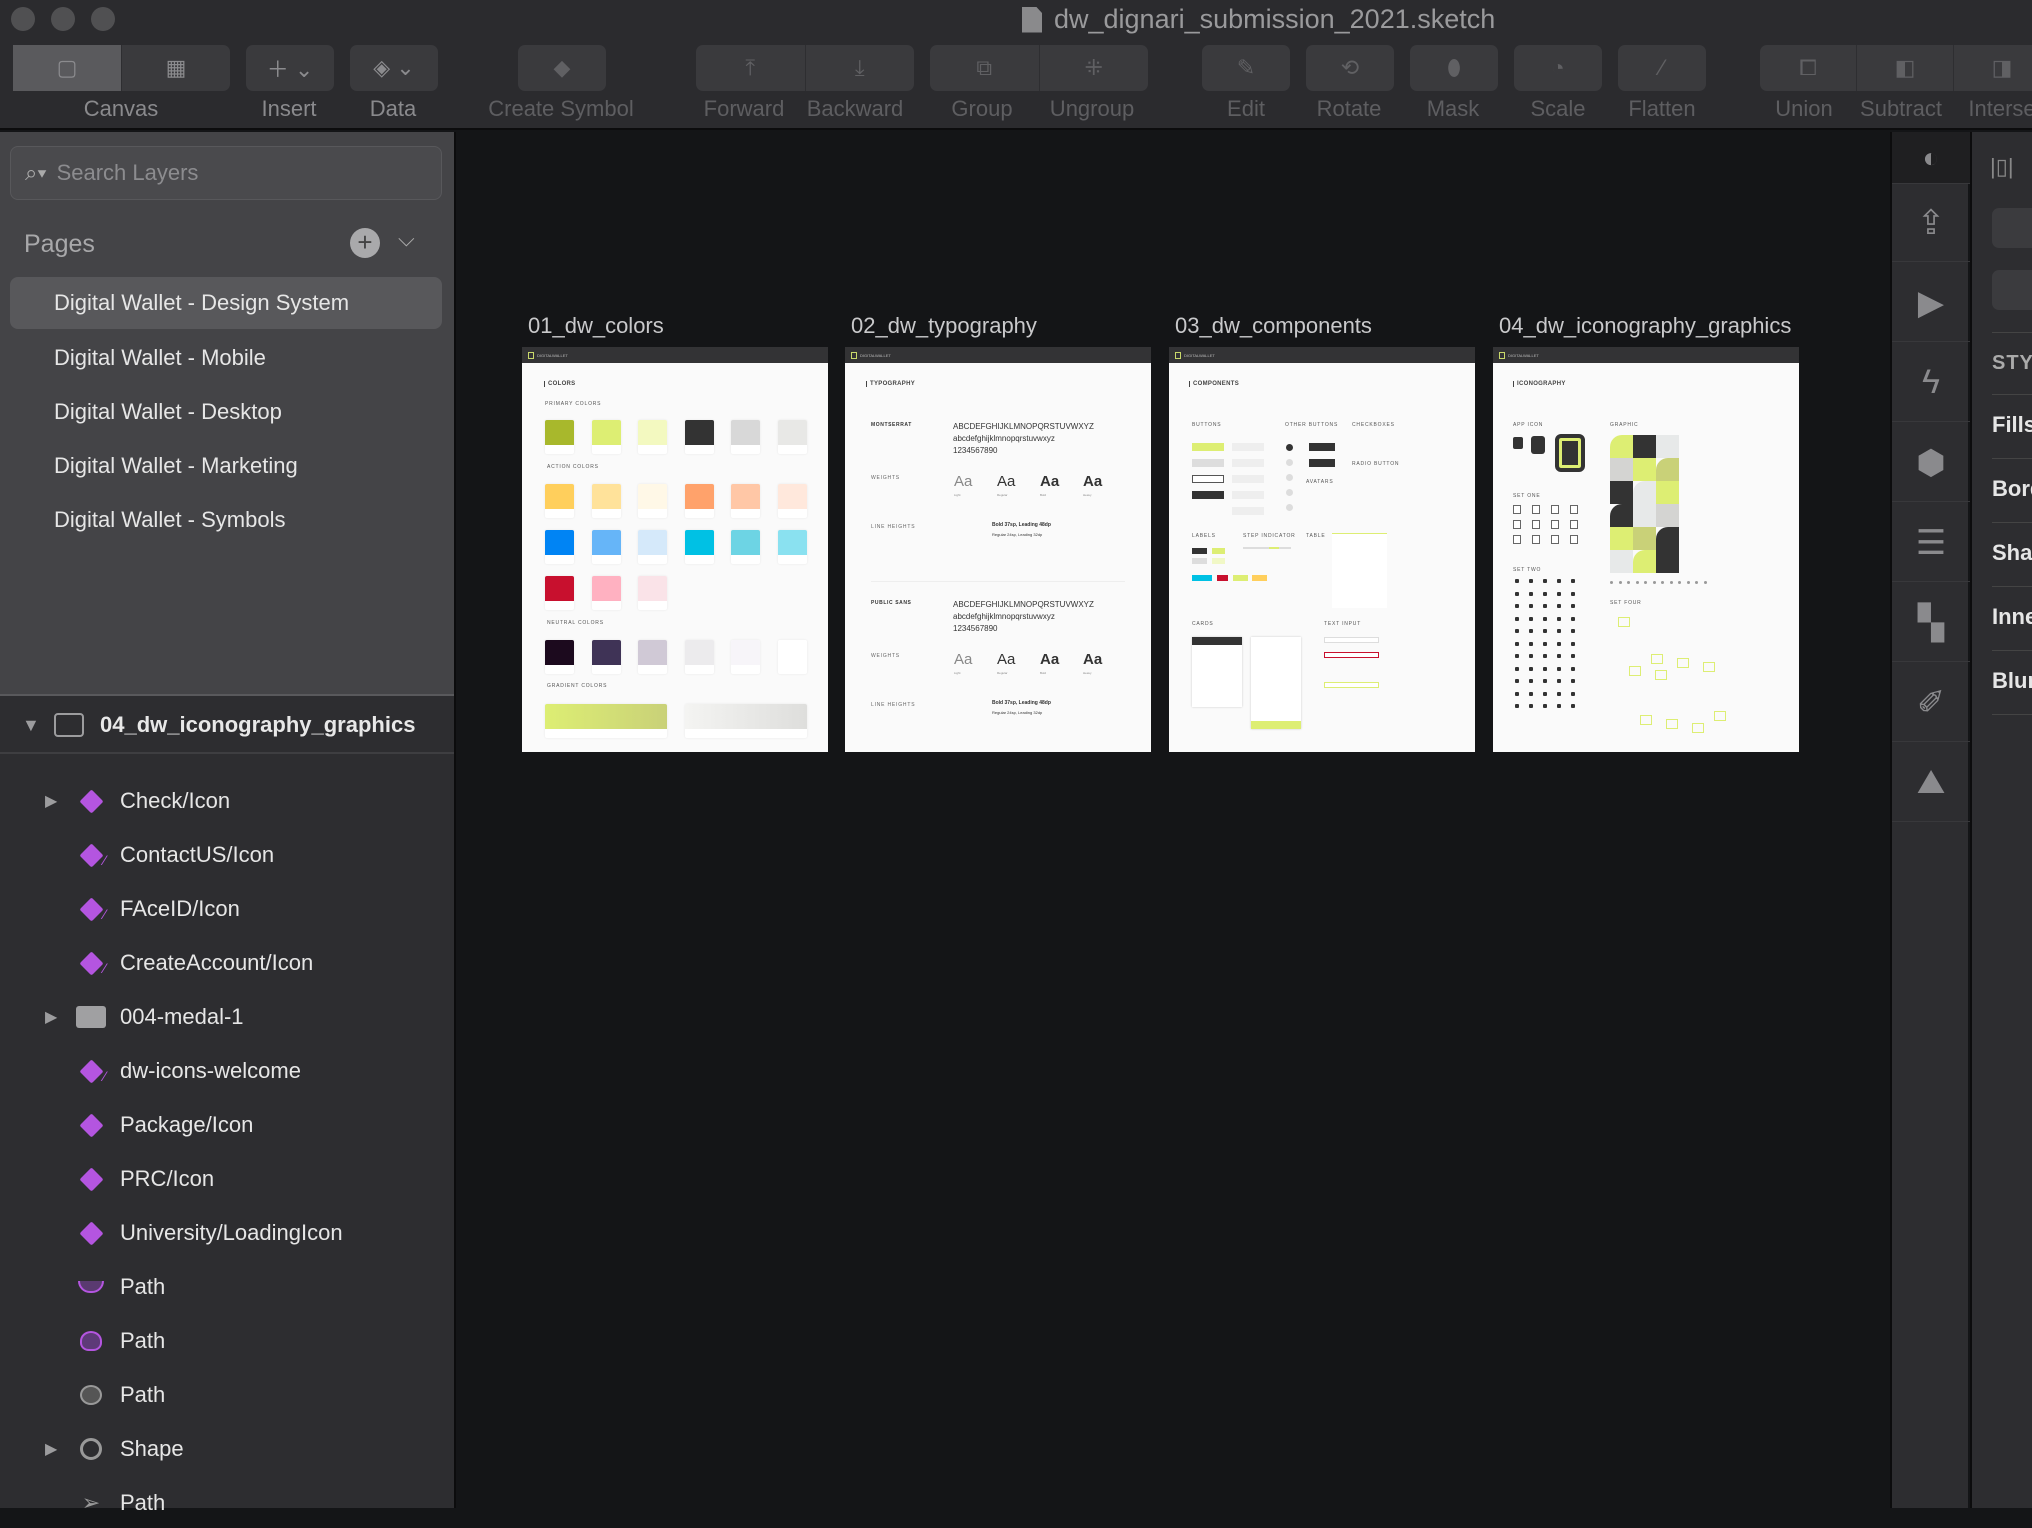  I want to click on insert-button: ＋ ⌄, so click(290, 68).